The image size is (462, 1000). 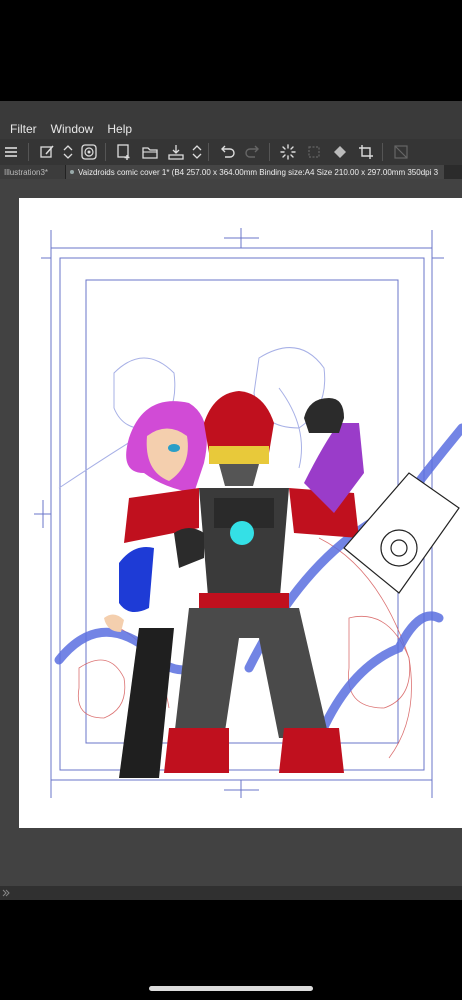 What do you see at coordinates (401, 533) in the screenshot?
I see `gadget-sketch` at bounding box center [401, 533].